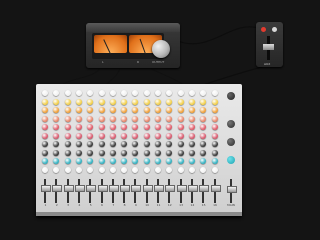 Image resolution: width=320 pixels, height=240 pixels. Describe the element at coordinates (231, 124) in the screenshot. I see `master-aux-knob` at that location.